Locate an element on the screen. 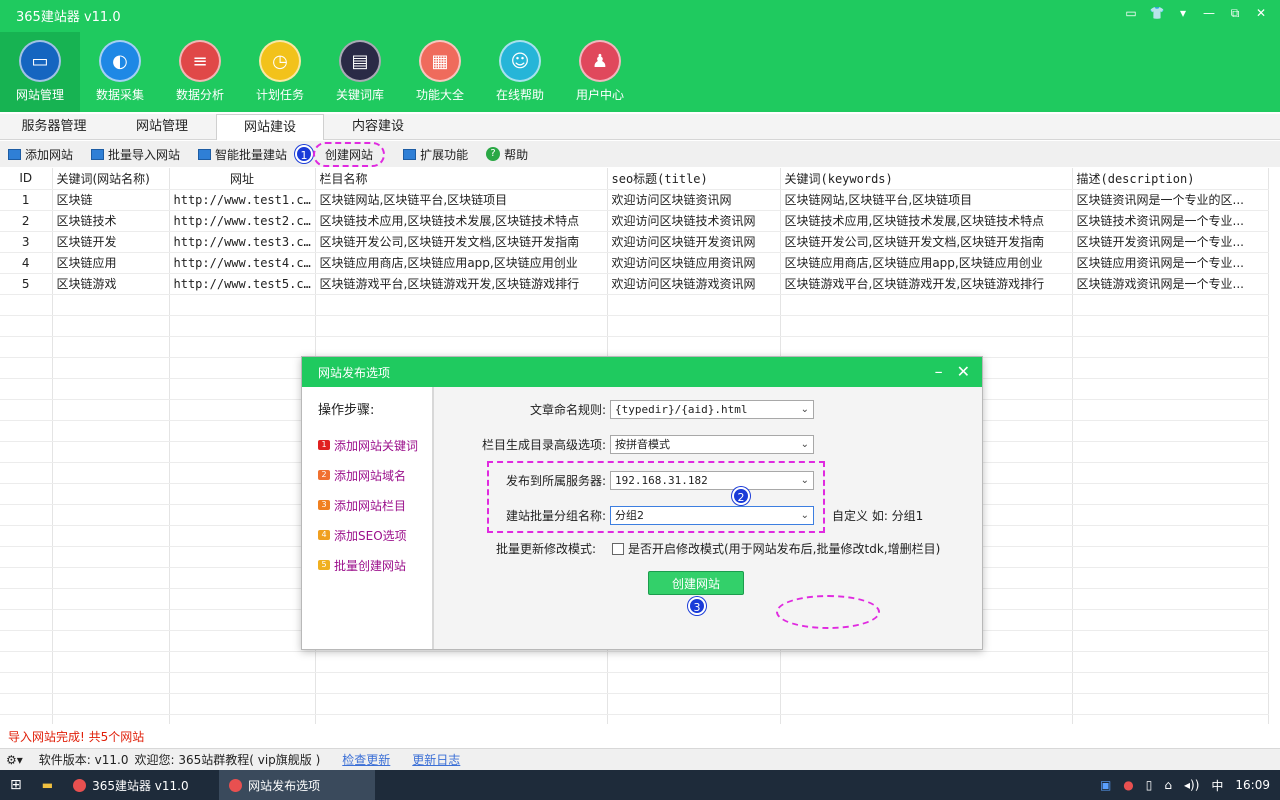  col-url: 网址 is located at coordinates (242, 179).